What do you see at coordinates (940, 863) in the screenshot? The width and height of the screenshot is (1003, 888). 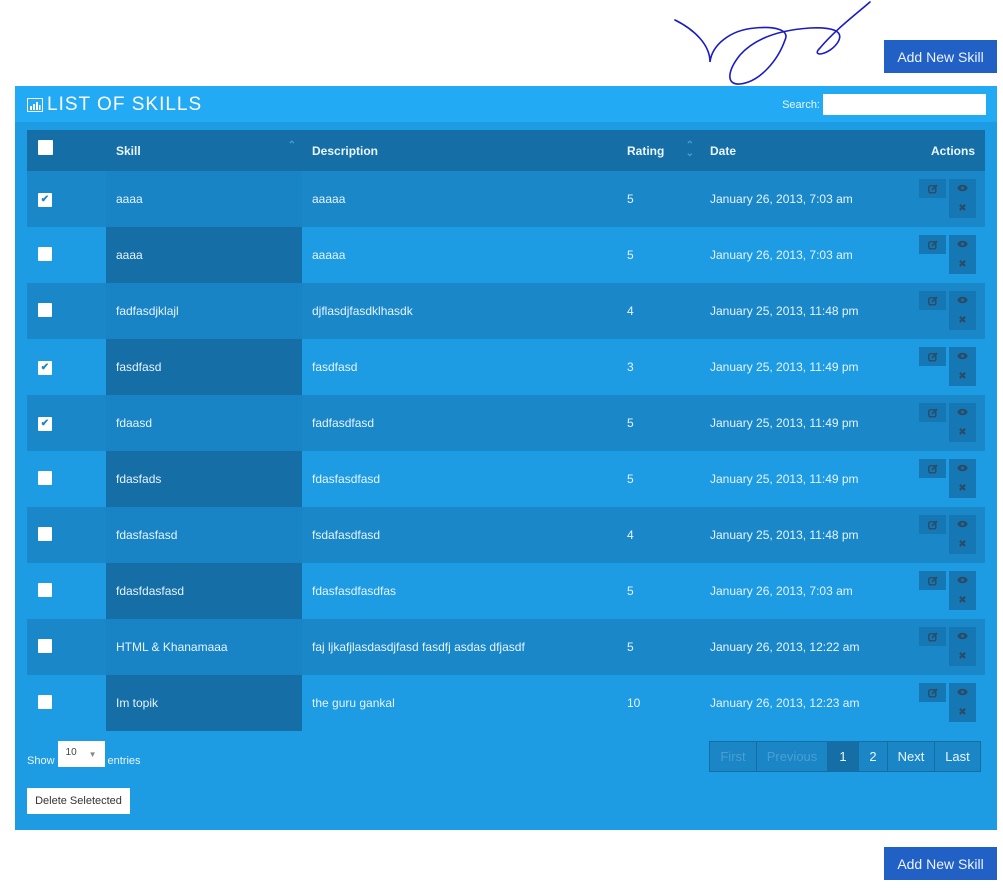 I see `add-new-skill-button-bottom: Add New Skill` at bounding box center [940, 863].